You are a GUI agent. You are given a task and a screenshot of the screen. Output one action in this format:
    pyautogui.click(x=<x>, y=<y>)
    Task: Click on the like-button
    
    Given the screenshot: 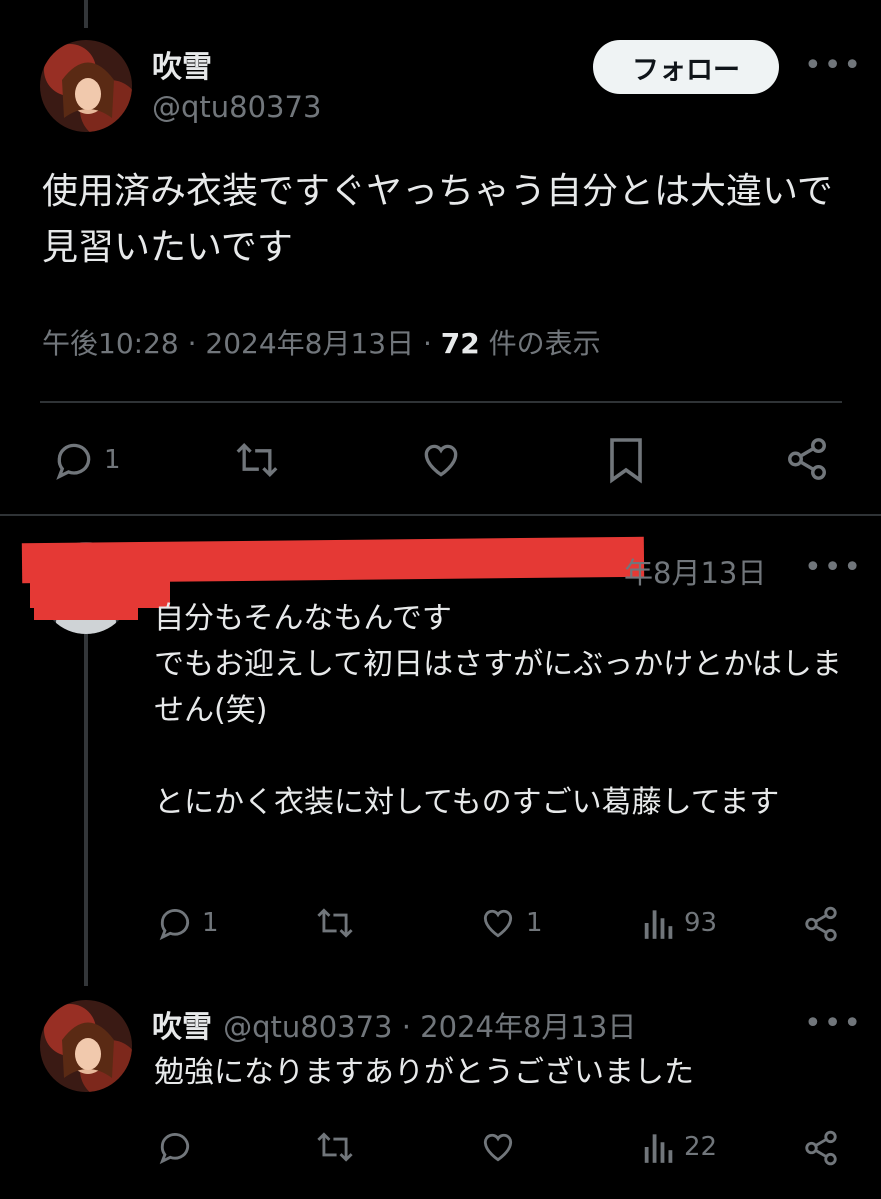 What is the action you would take?
    pyautogui.click(x=441, y=460)
    